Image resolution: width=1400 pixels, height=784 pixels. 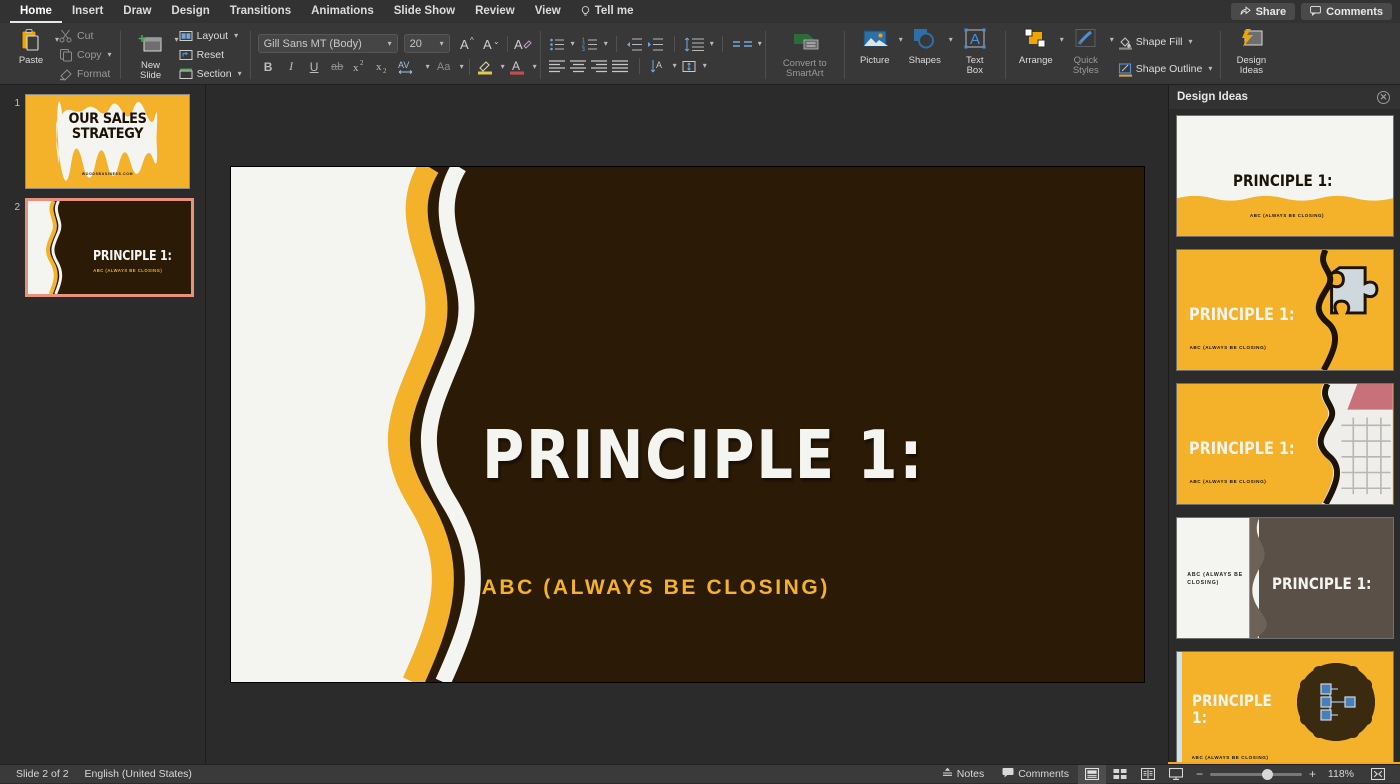 I want to click on design-idea-card-5: PRINCIPLE 1: ABC (ALWAYS BE CLOSING), so click(x=1284, y=707).